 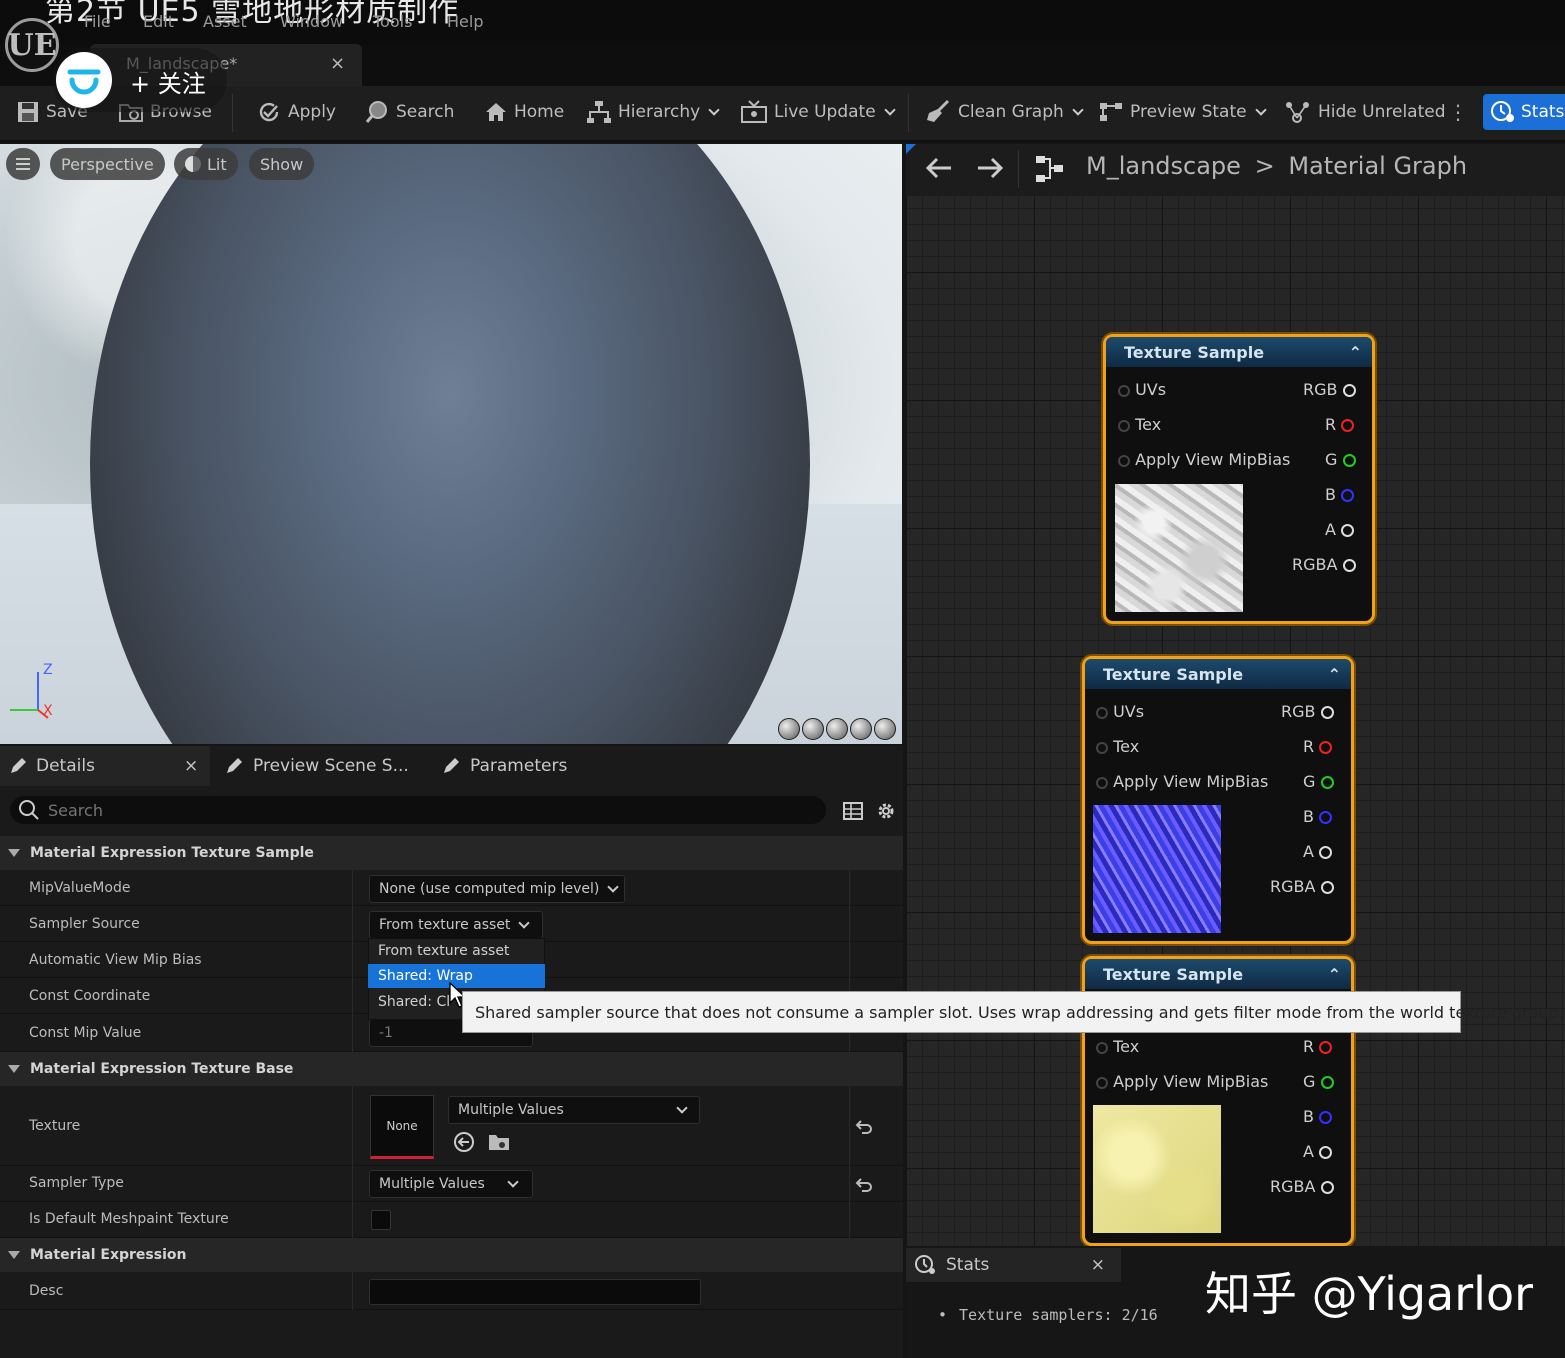 What do you see at coordinates (789, 729) in the screenshot?
I see `preview-cylinder-icon` at bounding box center [789, 729].